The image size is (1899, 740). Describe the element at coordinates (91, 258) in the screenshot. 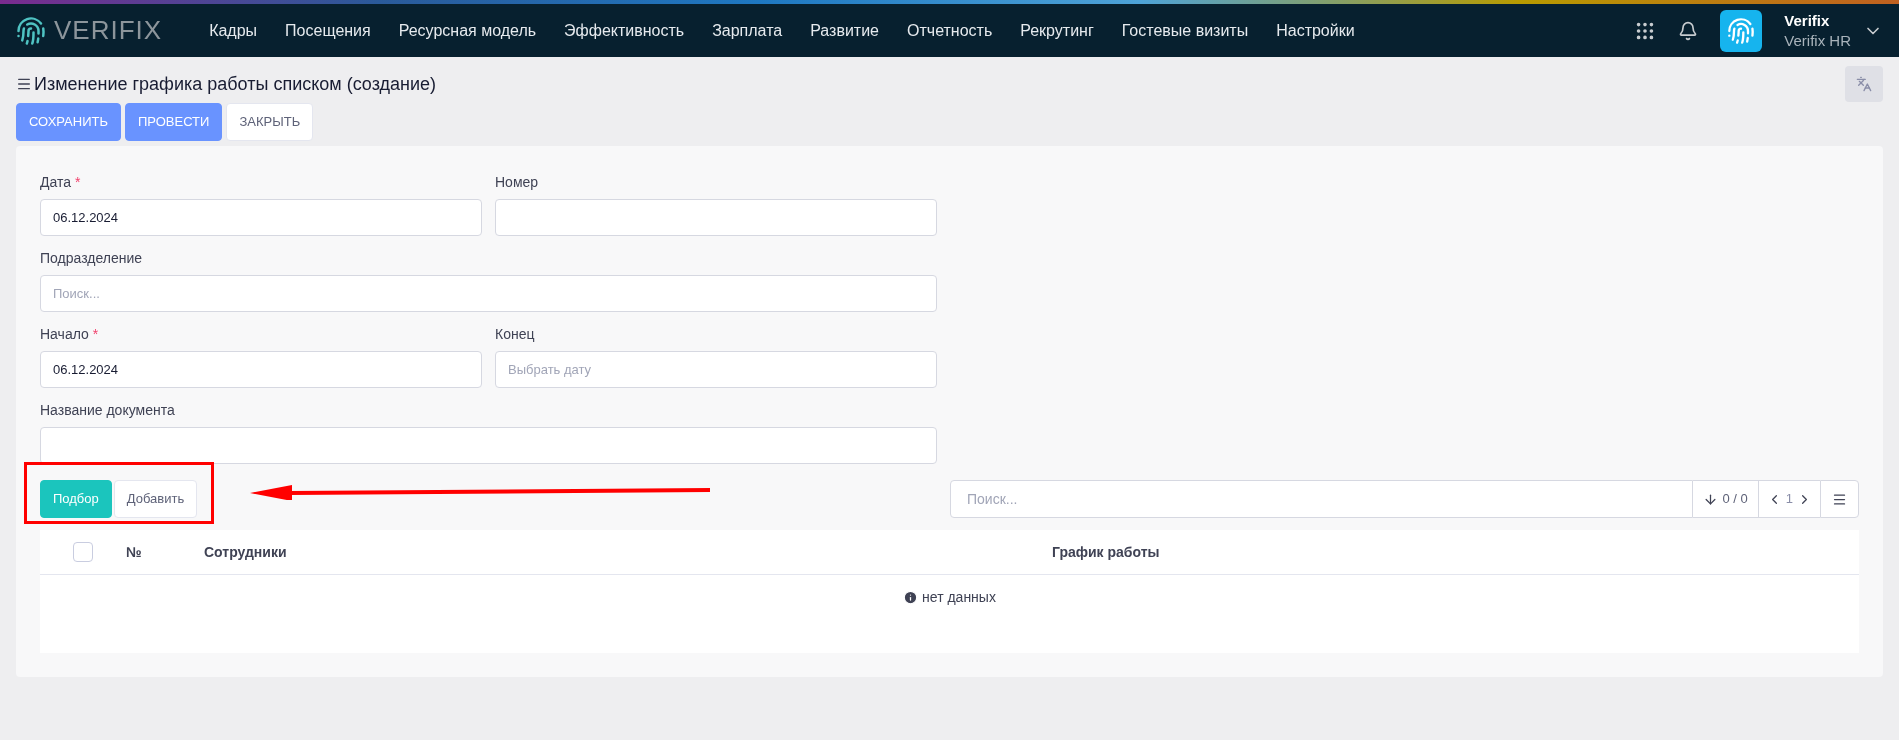

I see `field-label: Подразделение` at that location.